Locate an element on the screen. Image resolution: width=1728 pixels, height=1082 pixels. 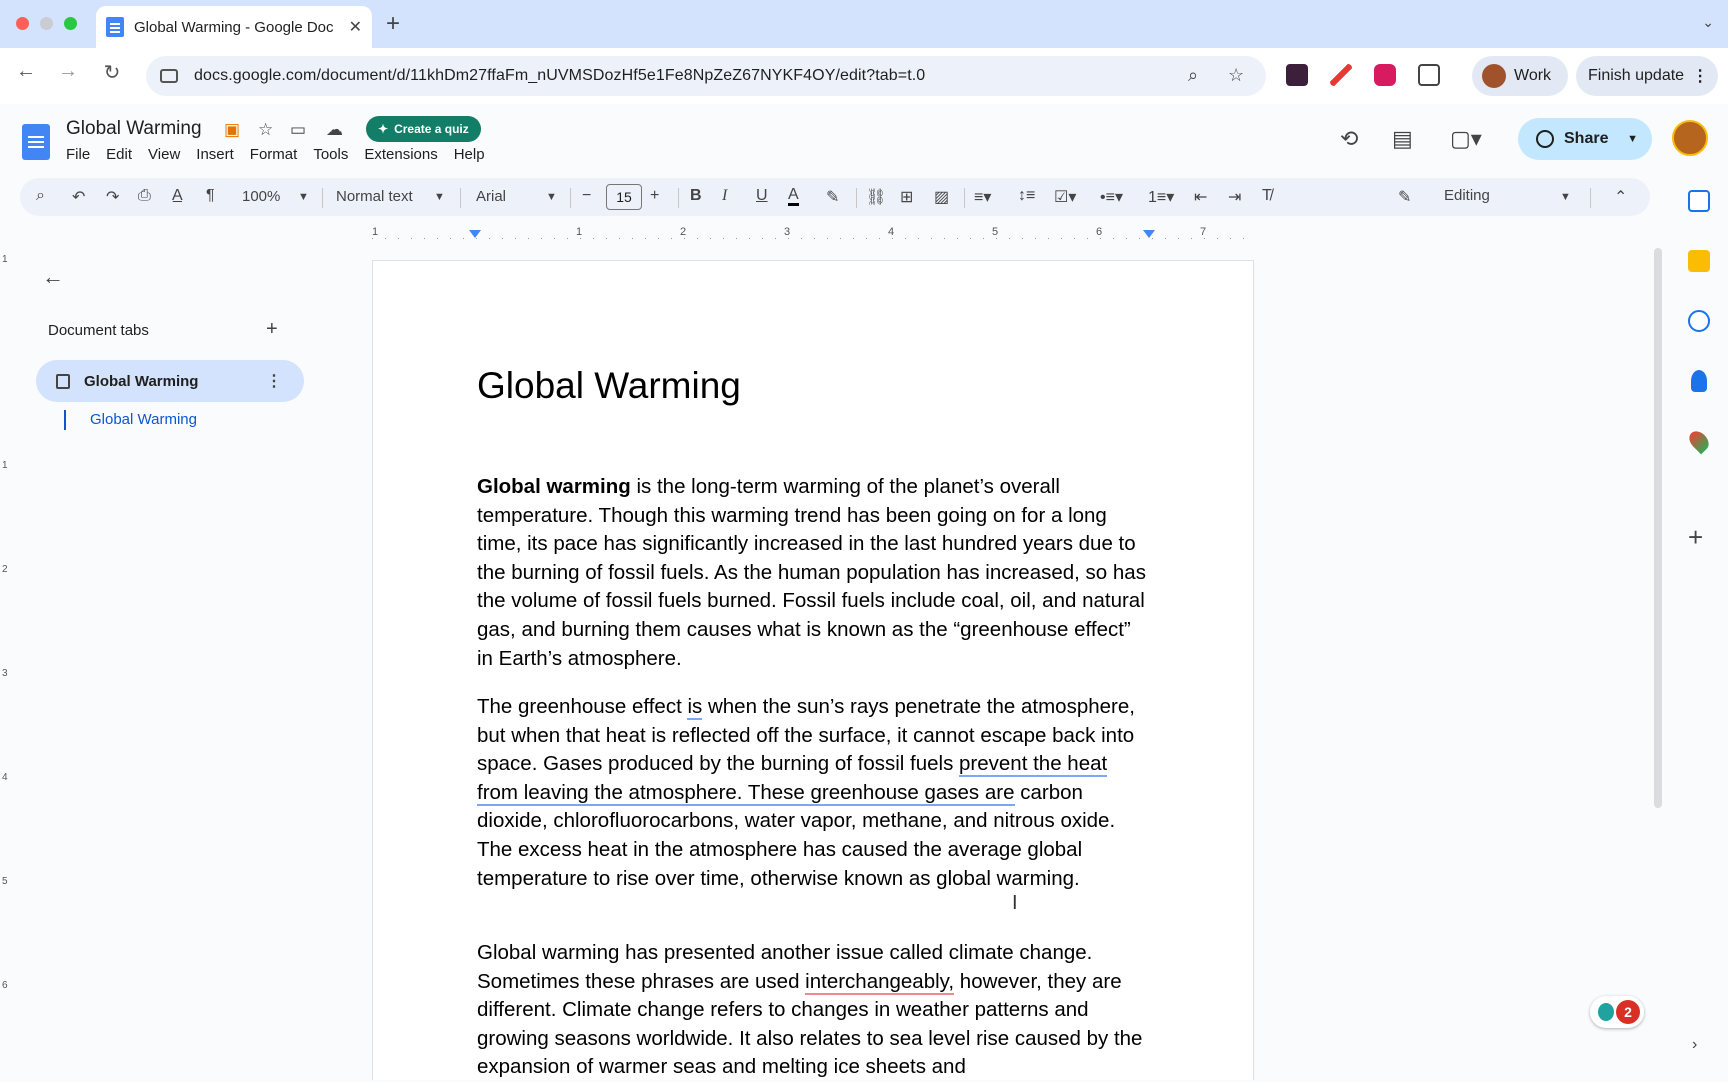
print-icon: ⎙ is located at coordinates (144, 196).